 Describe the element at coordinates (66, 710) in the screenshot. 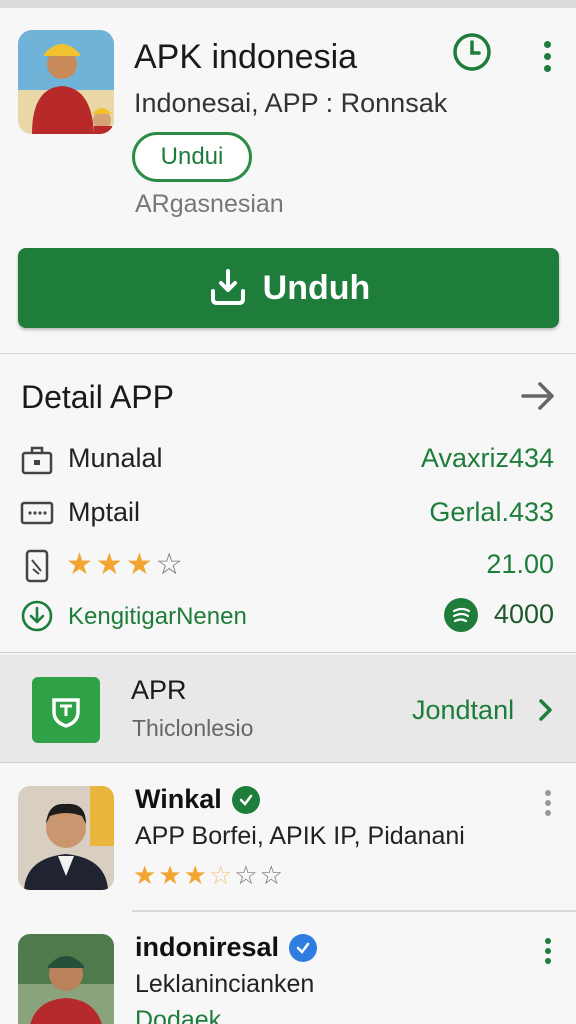

I see `shield-app-icon` at that location.